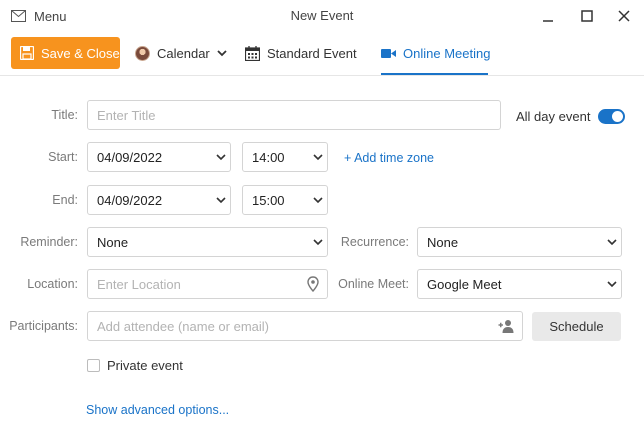 This screenshot has width=644, height=446. I want to click on location-label: Location:, so click(52, 284).